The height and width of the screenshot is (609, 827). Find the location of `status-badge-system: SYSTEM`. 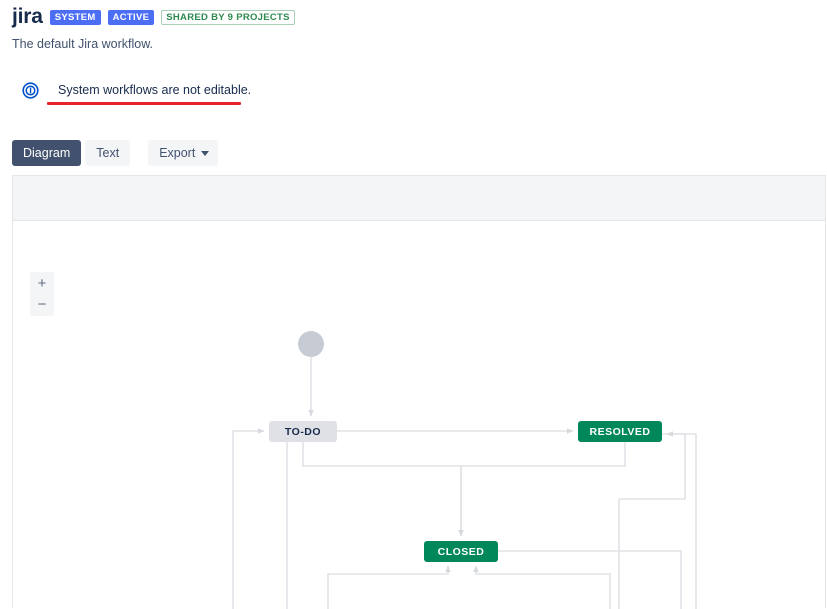

status-badge-system: SYSTEM is located at coordinates (75, 17).